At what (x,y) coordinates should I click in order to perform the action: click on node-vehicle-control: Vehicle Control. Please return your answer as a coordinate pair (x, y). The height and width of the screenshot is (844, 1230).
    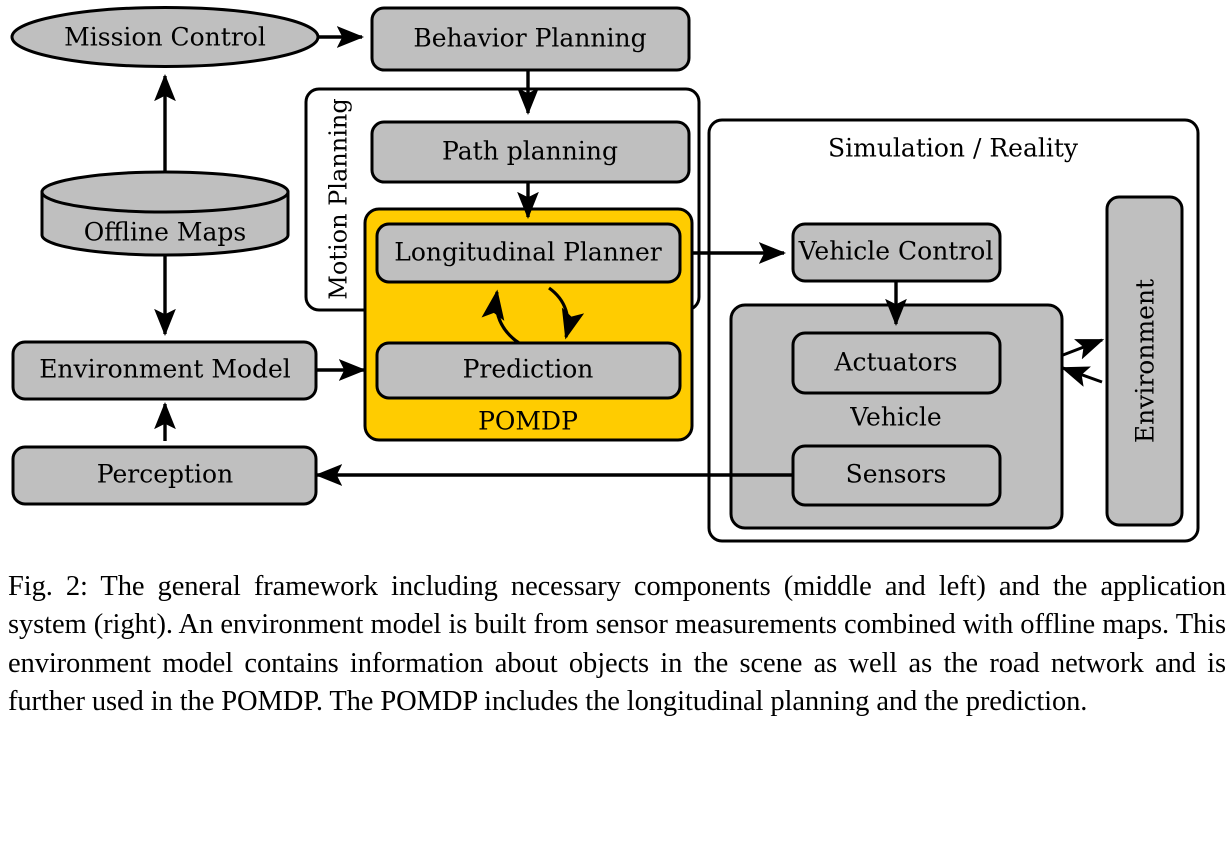
    Looking at the image, I should click on (896, 252).